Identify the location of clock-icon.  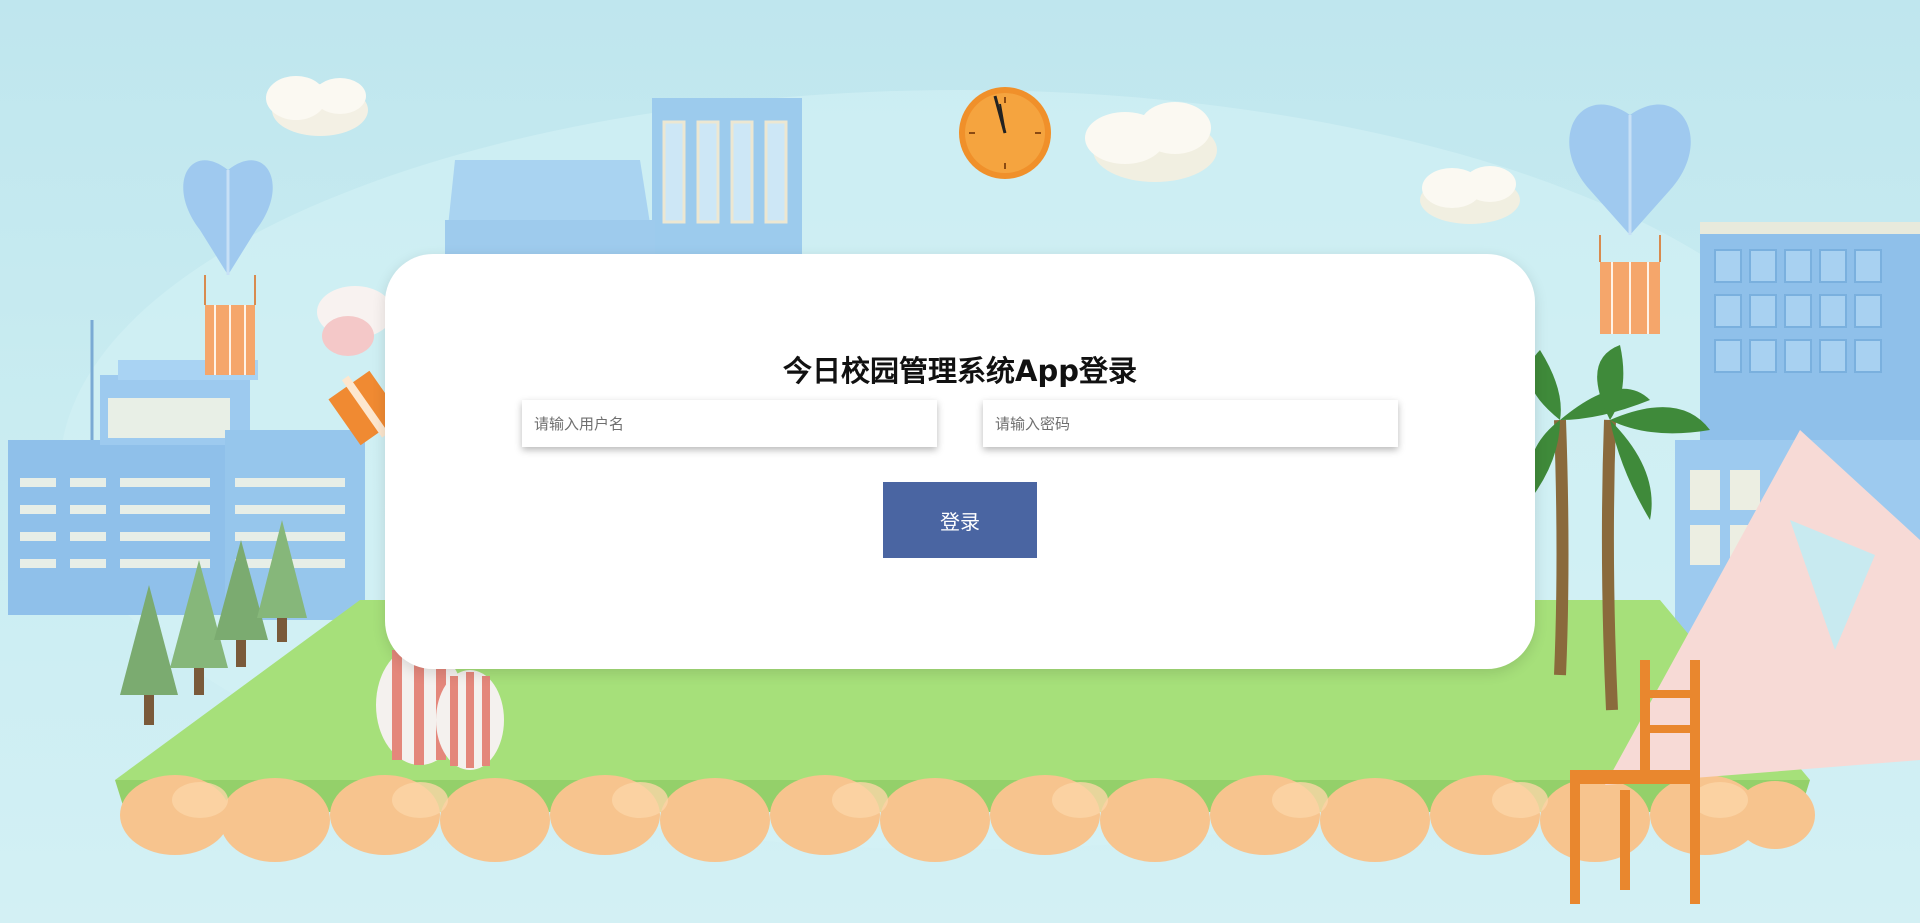
(1005, 133).